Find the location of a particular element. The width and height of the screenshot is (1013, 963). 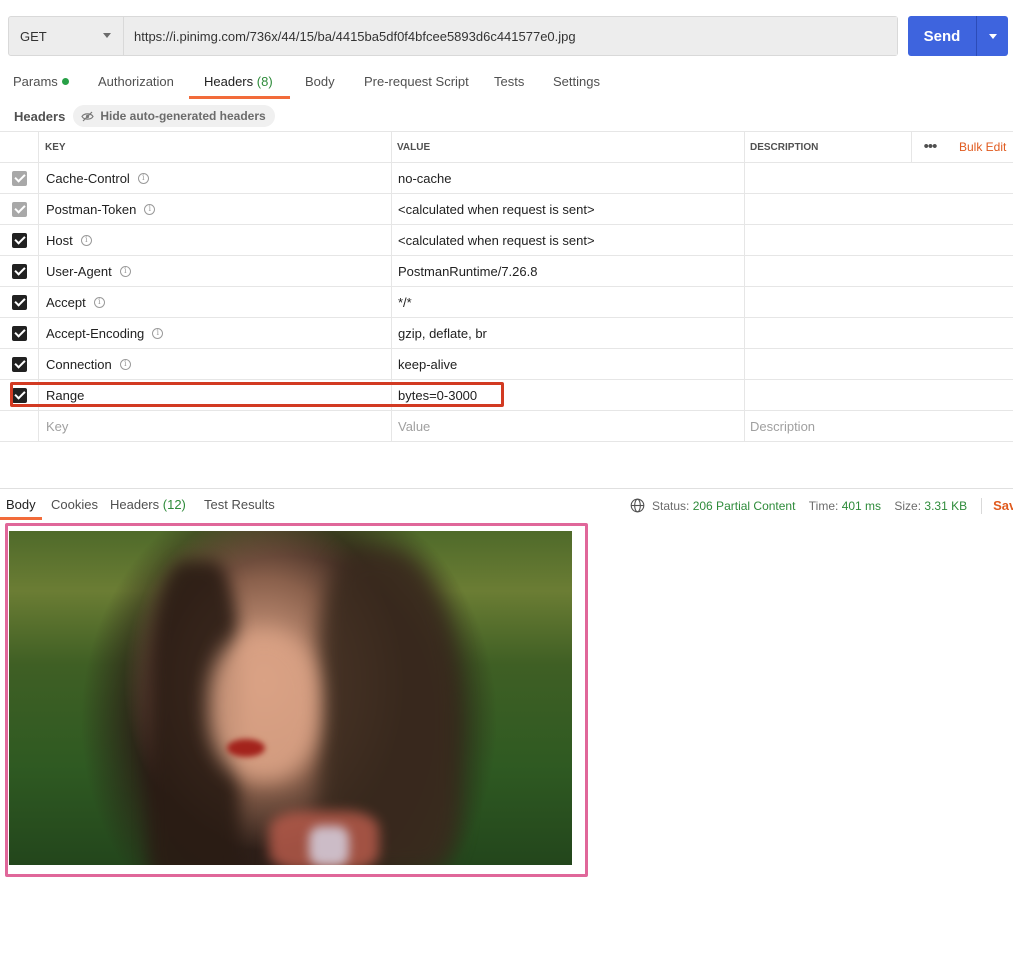

tab-settings: Settings is located at coordinates (576, 84).